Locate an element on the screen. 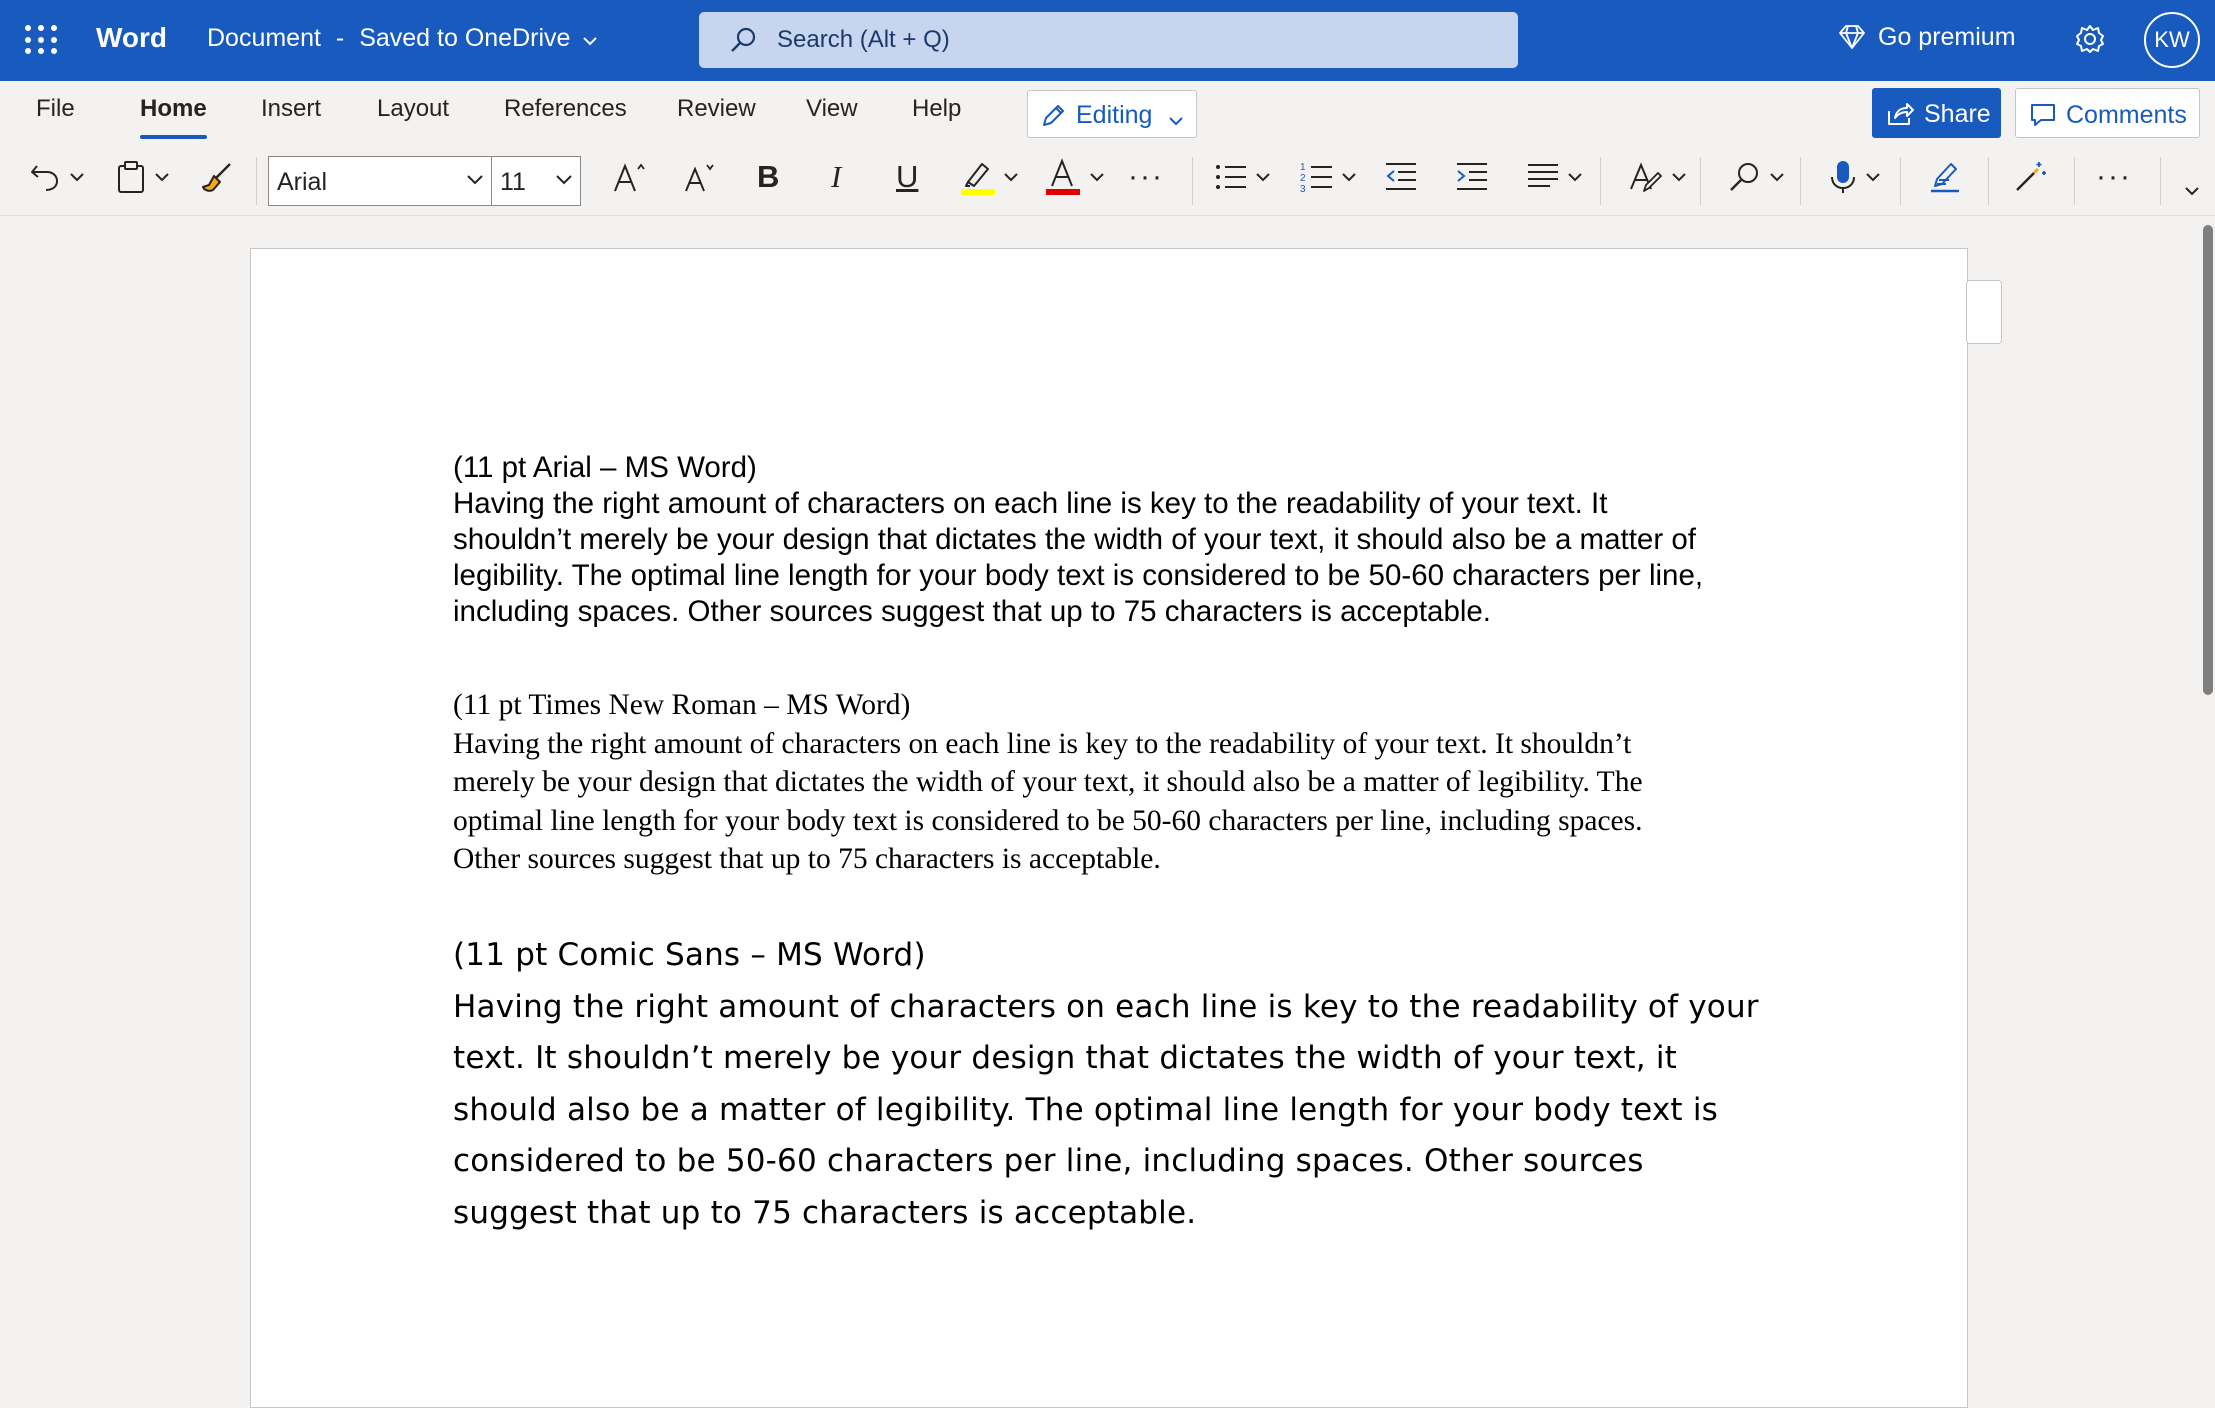 The height and width of the screenshot is (1408, 2215). editing-mode-button: Editing is located at coordinates (1112, 114).